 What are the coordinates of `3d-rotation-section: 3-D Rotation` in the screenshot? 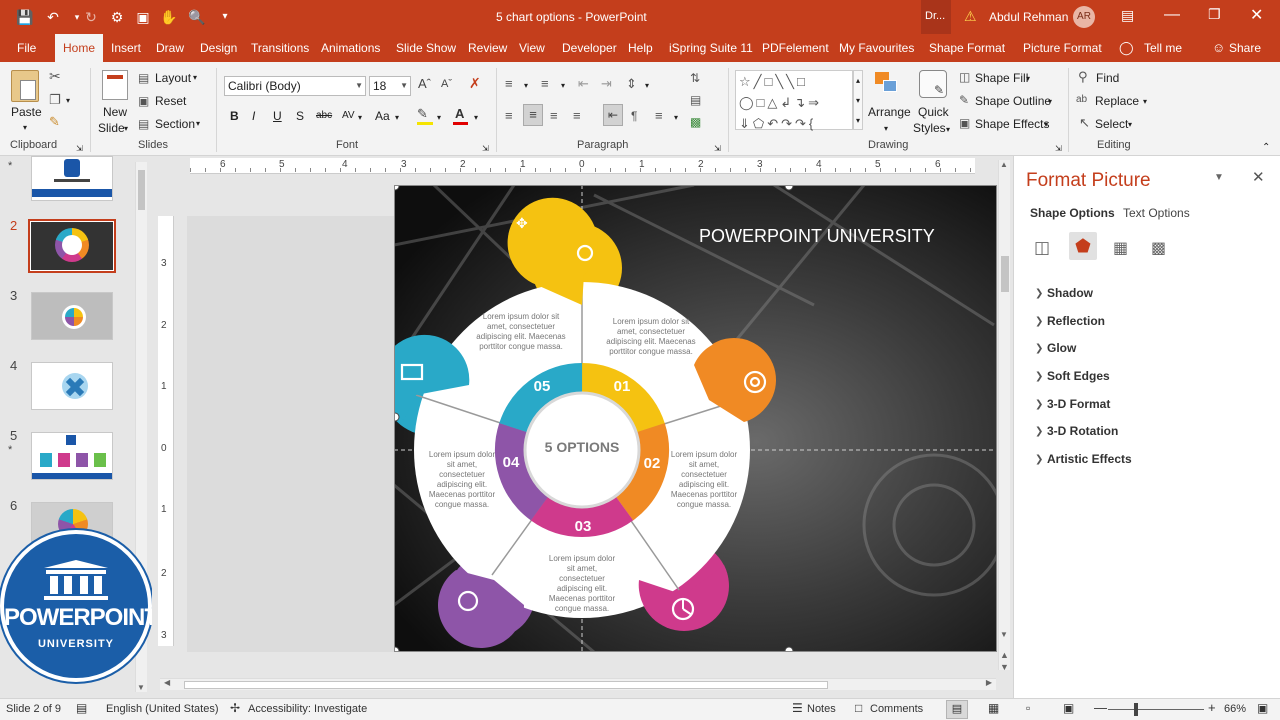 It's located at (1082, 431).